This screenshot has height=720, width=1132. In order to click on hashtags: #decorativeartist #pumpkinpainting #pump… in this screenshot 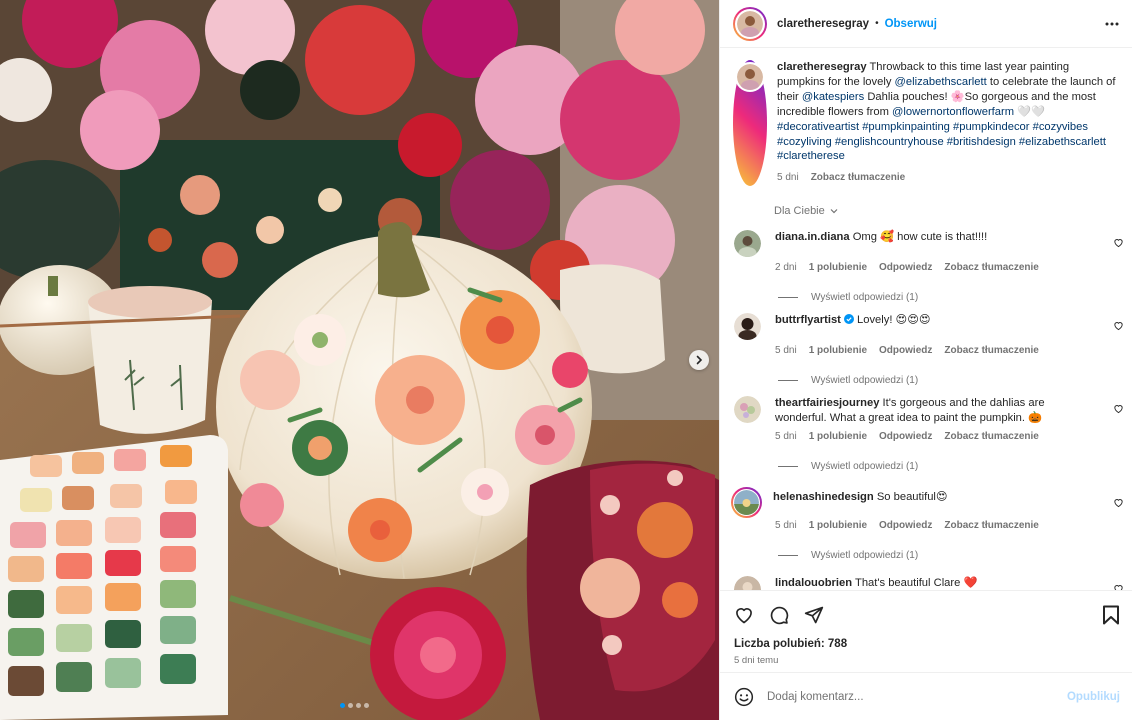, I will do `click(941, 142)`.